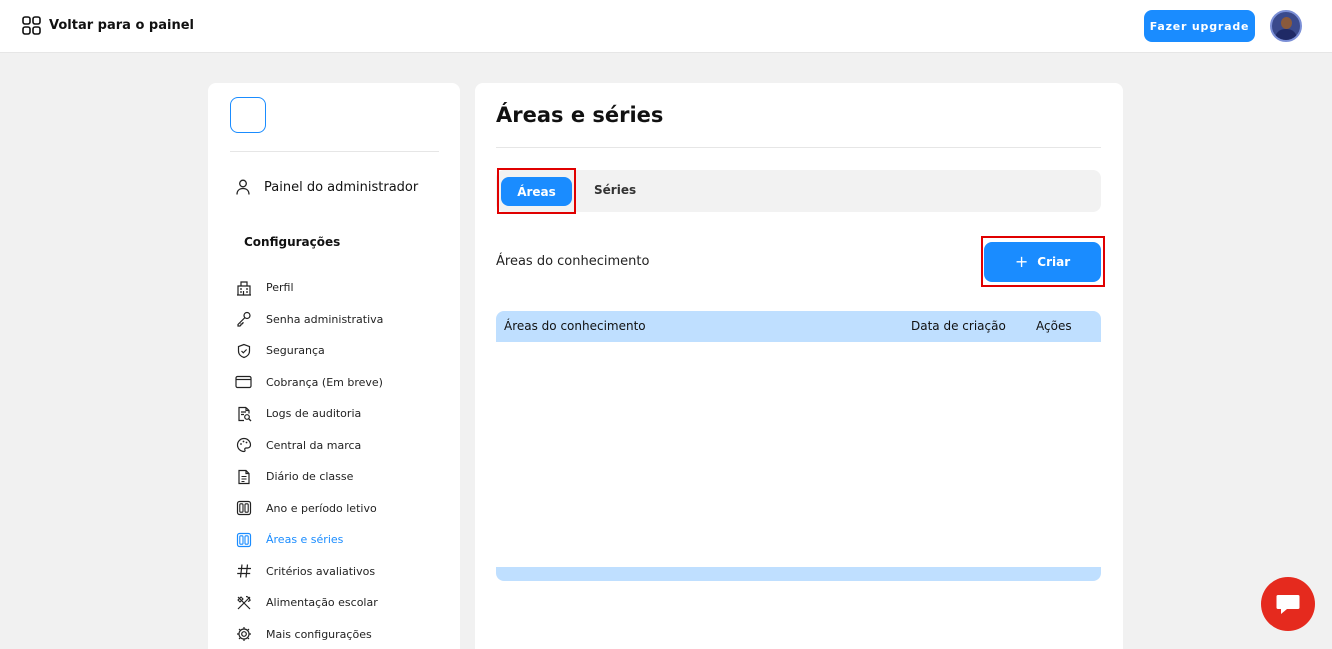  I want to click on areas-grid-icon, so click(243, 539).